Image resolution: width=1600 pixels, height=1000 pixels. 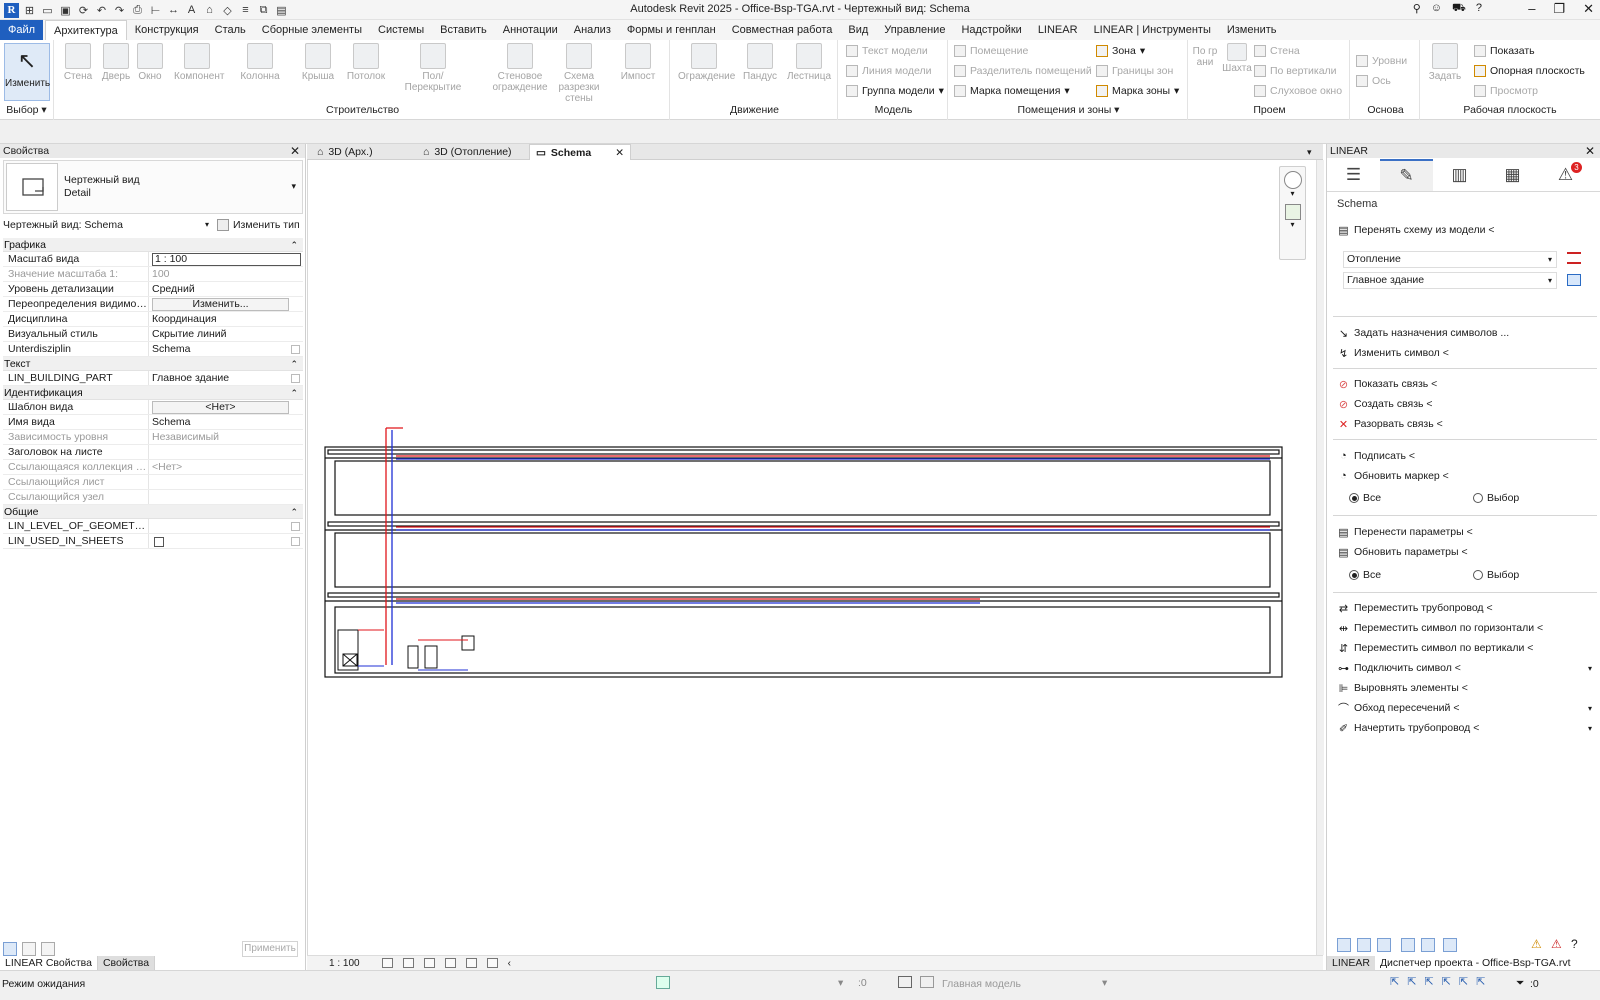 What do you see at coordinates (1298, 91) in the screenshot?
I see `dormer-tool: Слуховое окно` at bounding box center [1298, 91].